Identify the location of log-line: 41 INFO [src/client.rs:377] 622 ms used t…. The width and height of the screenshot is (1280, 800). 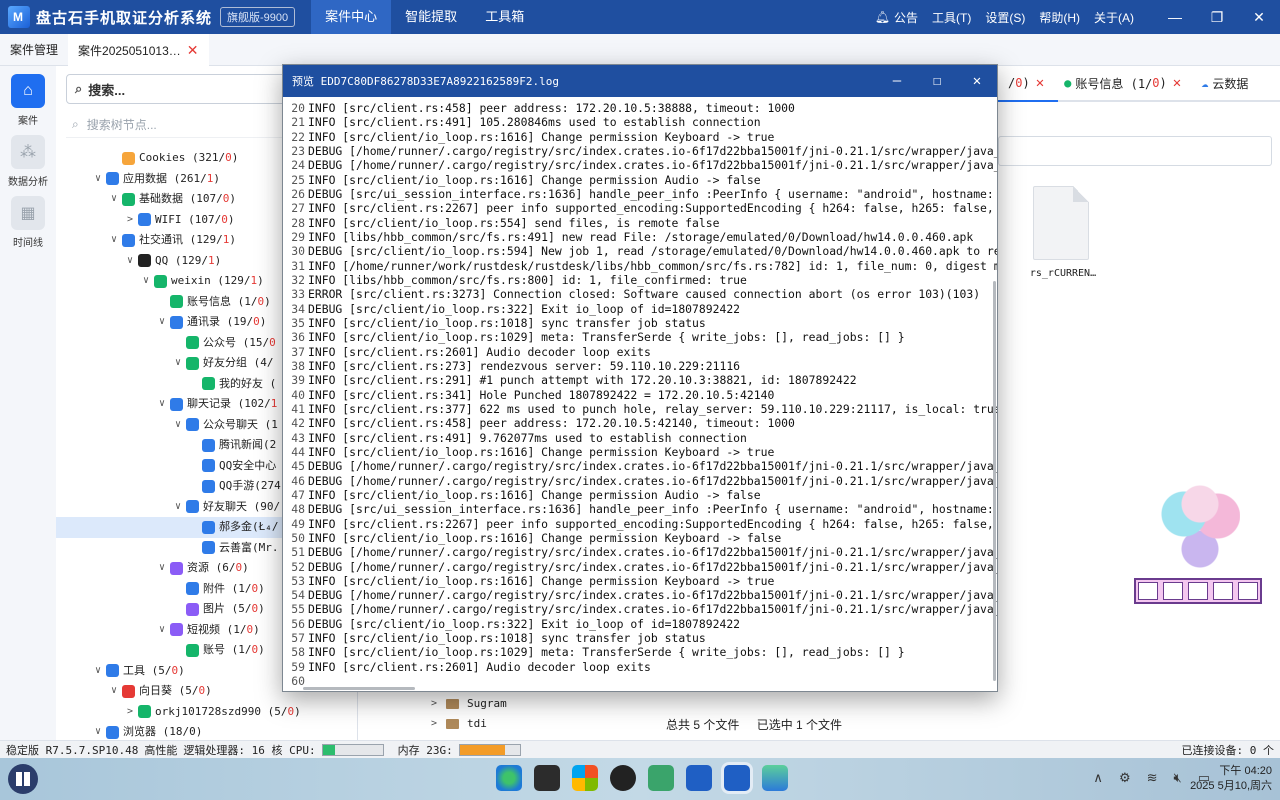
(641, 409).